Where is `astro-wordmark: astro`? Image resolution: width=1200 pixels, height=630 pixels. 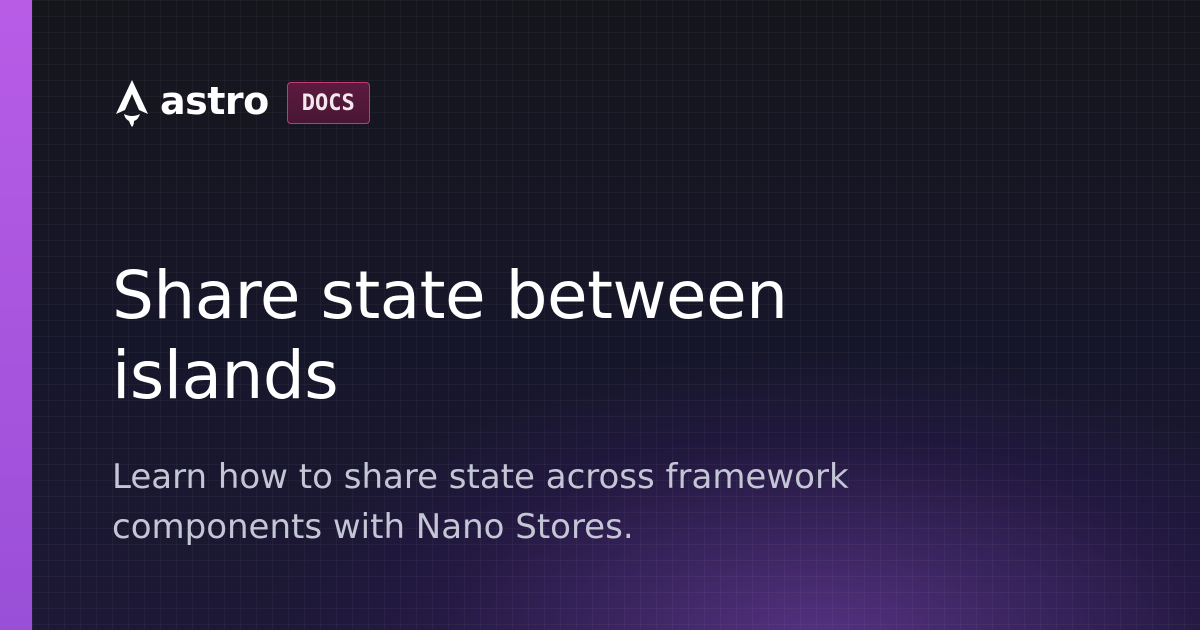
astro-wordmark: astro is located at coordinates (214, 101).